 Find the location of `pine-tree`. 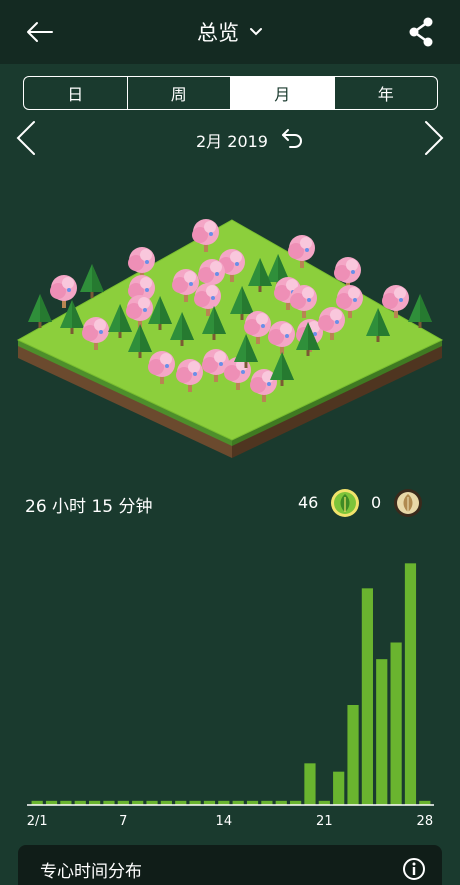

pine-tree is located at coordinates (92, 281).